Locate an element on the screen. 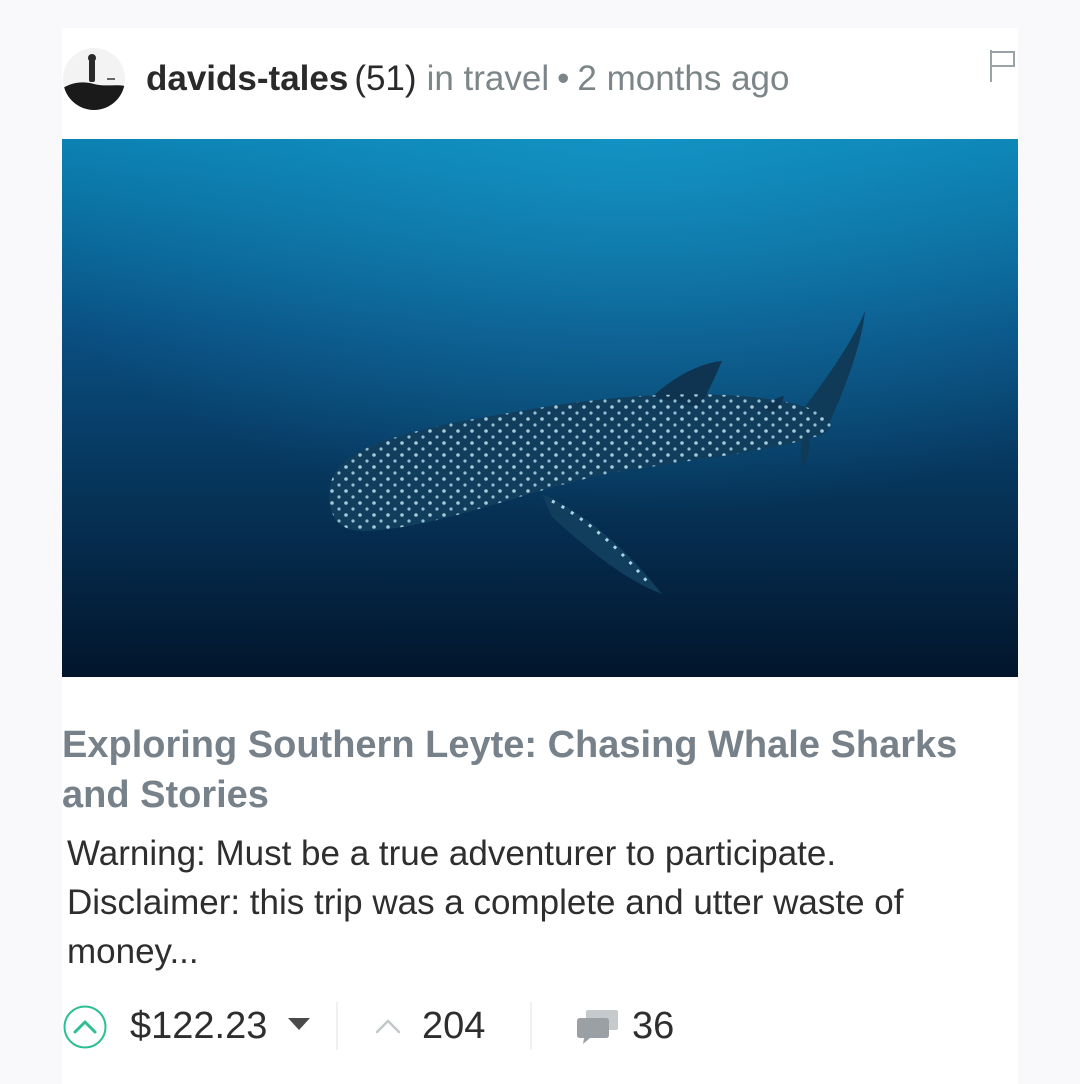 Image resolution: width=1080 pixels, height=1084 pixels. flag-icon is located at coordinates (1003, 66).